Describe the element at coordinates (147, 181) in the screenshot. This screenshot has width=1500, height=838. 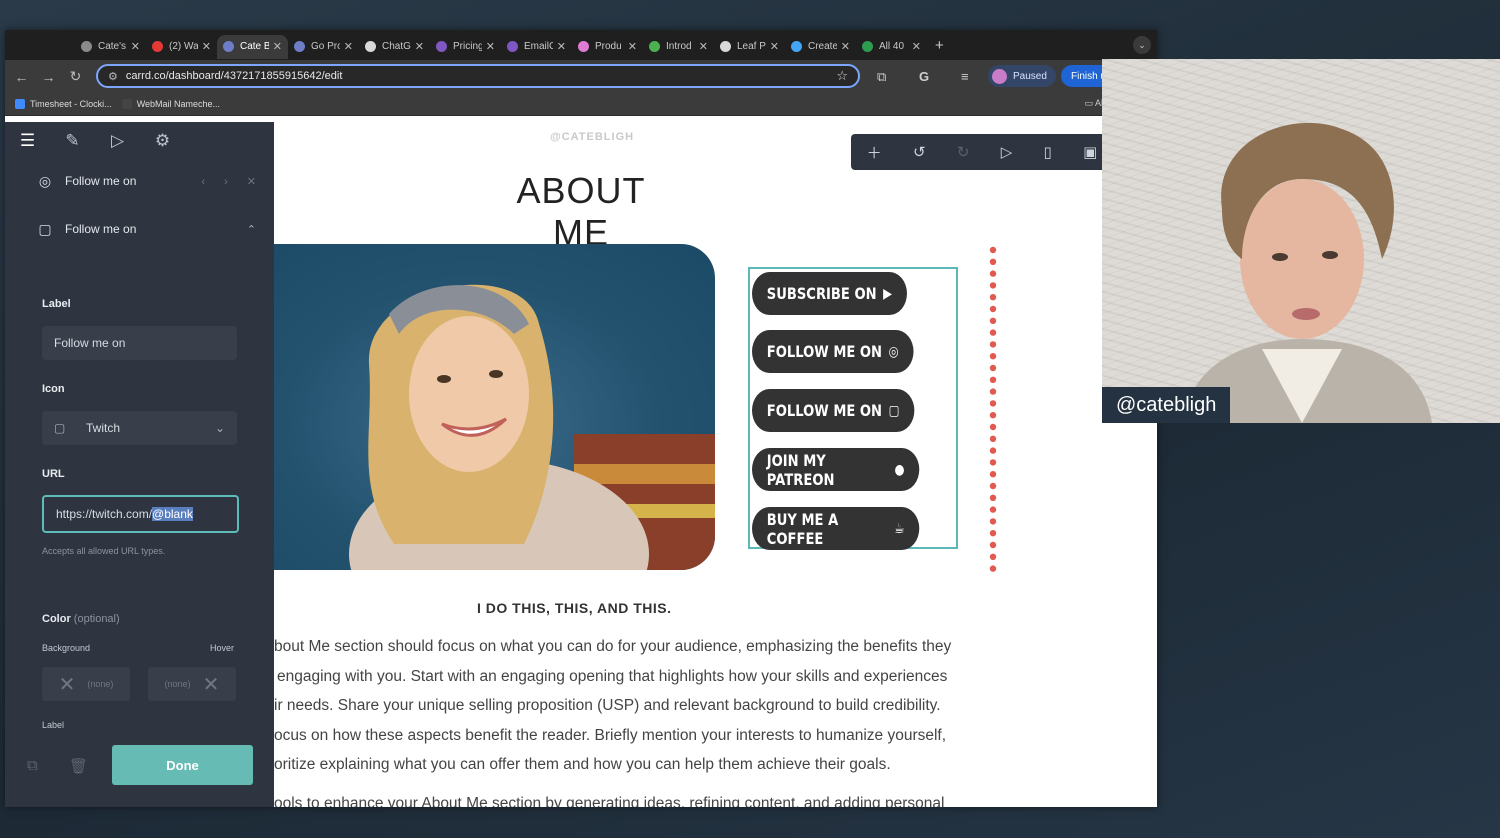
I see `element-row-instagram: ◎ Follow me on ‹ › ✕` at that location.